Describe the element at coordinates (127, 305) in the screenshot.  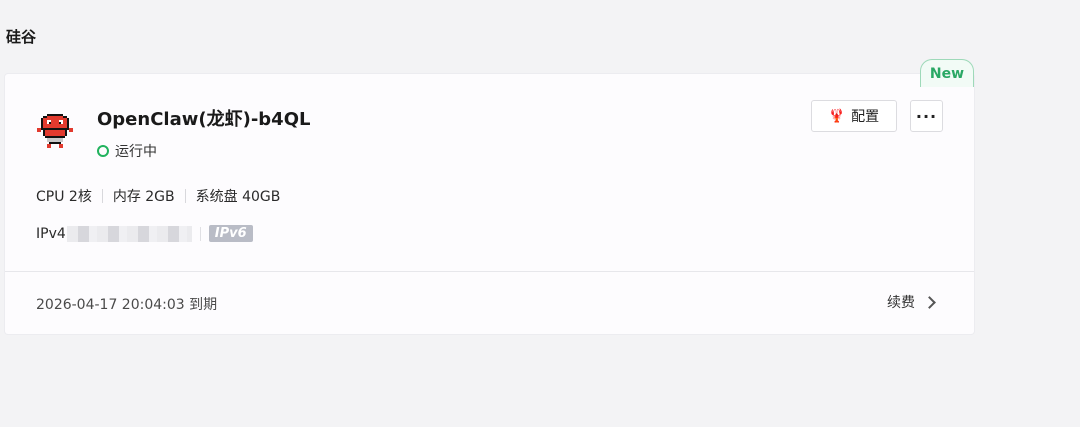
I see `expiry-date: 2026-04-17 20:04:03 到期` at that location.